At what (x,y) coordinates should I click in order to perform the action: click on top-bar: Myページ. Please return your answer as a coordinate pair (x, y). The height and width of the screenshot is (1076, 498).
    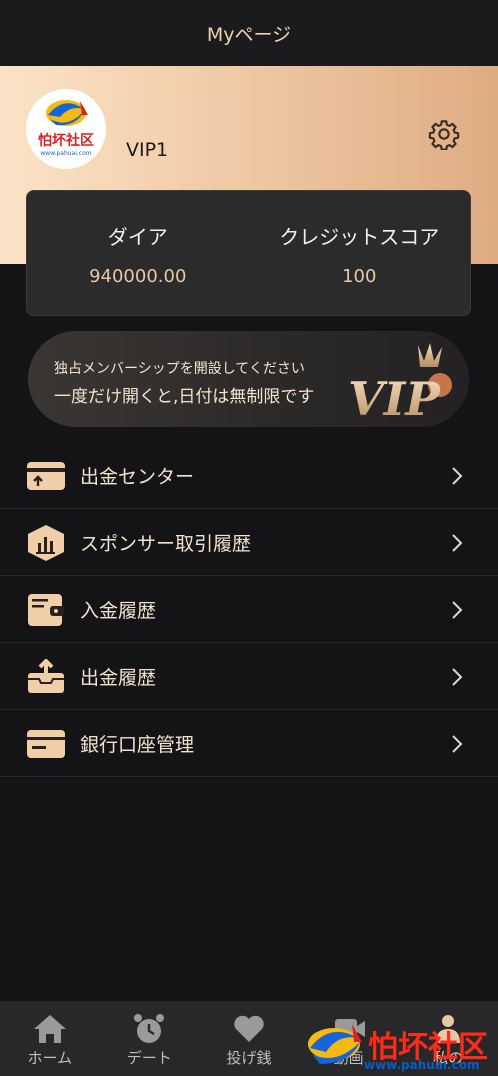
    Looking at the image, I should click on (249, 33).